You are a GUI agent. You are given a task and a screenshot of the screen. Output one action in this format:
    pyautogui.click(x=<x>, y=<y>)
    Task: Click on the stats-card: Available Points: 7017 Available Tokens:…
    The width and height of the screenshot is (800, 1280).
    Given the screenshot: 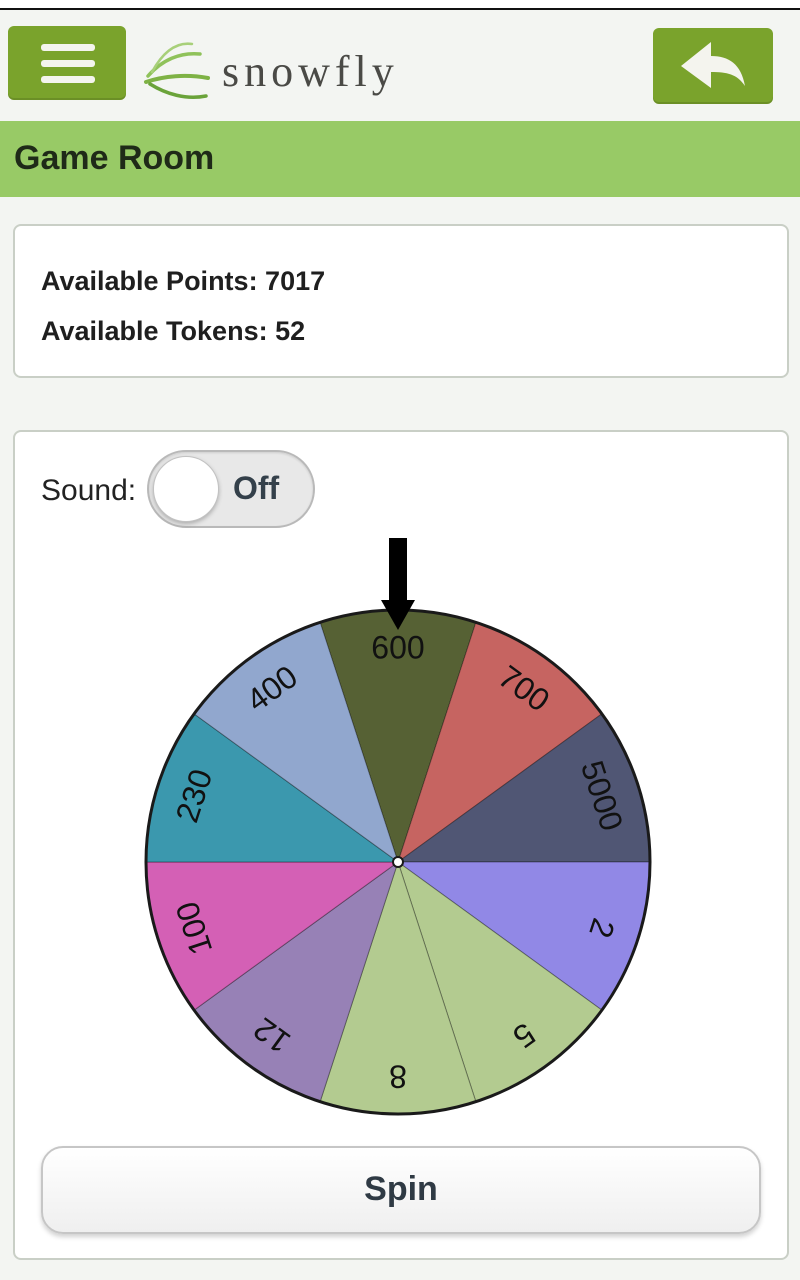 What is the action you would take?
    pyautogui.click(x=401, y=301)
    